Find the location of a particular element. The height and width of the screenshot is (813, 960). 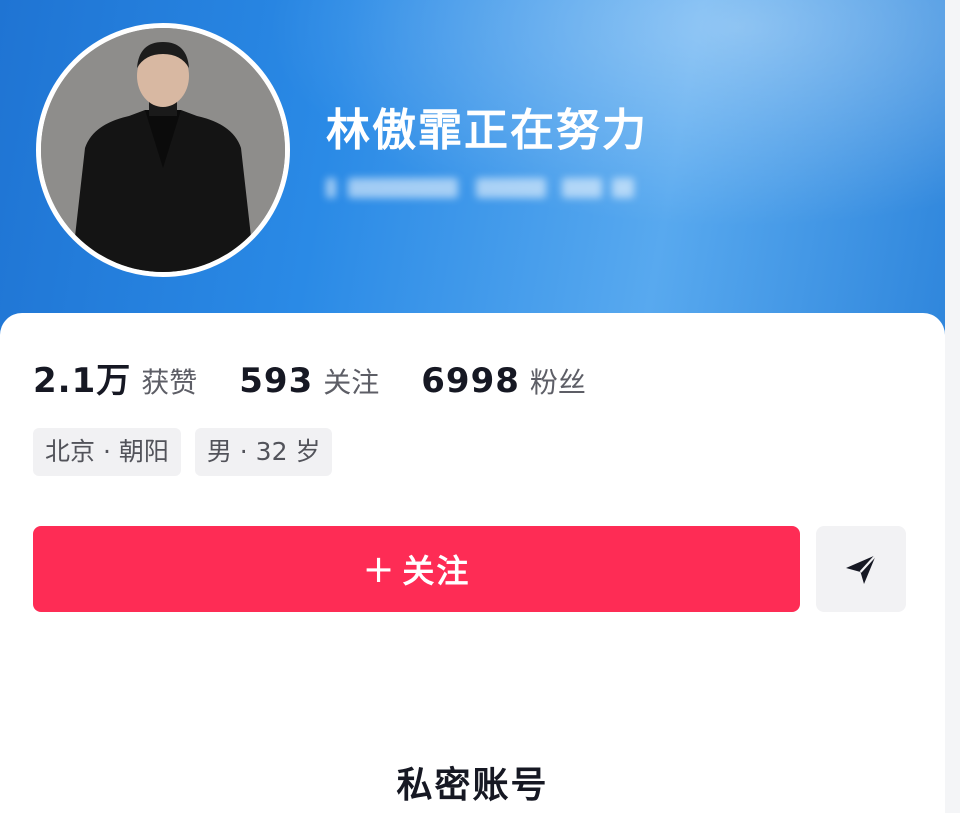

edge-strip is located at coordinates (952, 406).